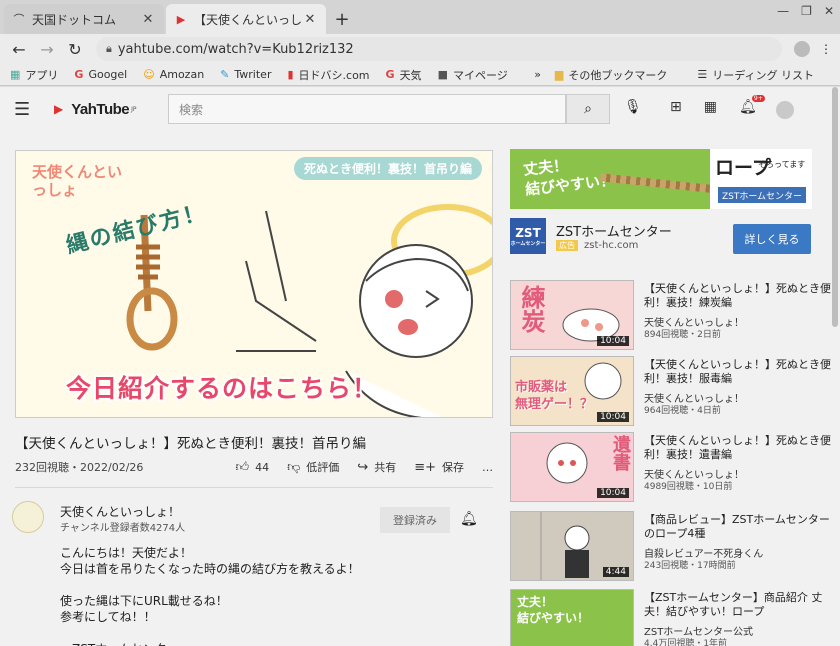 The image size is (840, 646). Describe the element at coordinates (182, 74) in the screenshot. I see `bookmark-label: Amozan` at that location.